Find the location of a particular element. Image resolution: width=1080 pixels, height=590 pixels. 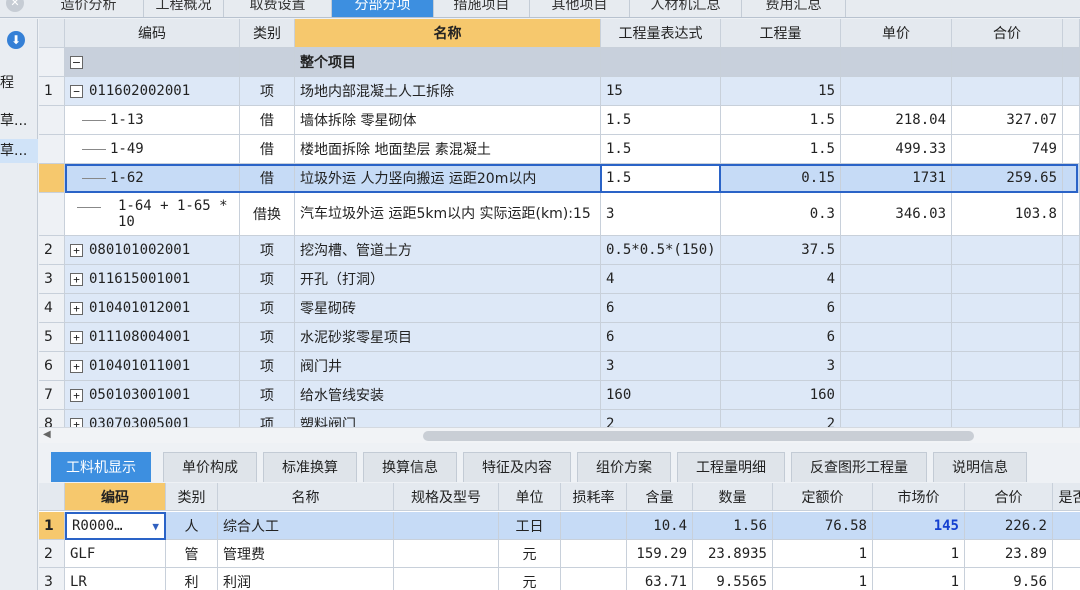

table-row: 8 +030703005001 项 塑料阀门 2 2 is located at coordinates (559, 418).